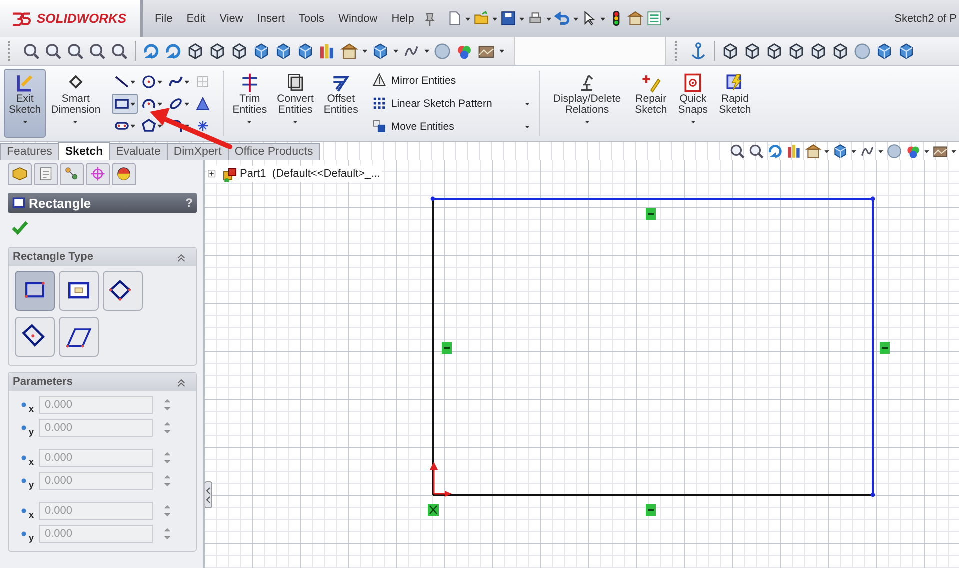 Image resolution: width=959 pixels, height=568 pixels. What do you see at coordinates (693, 103) in the screenshot?
I see `ribbon-button: Quick Snaps` at bounding box center [693, 103].